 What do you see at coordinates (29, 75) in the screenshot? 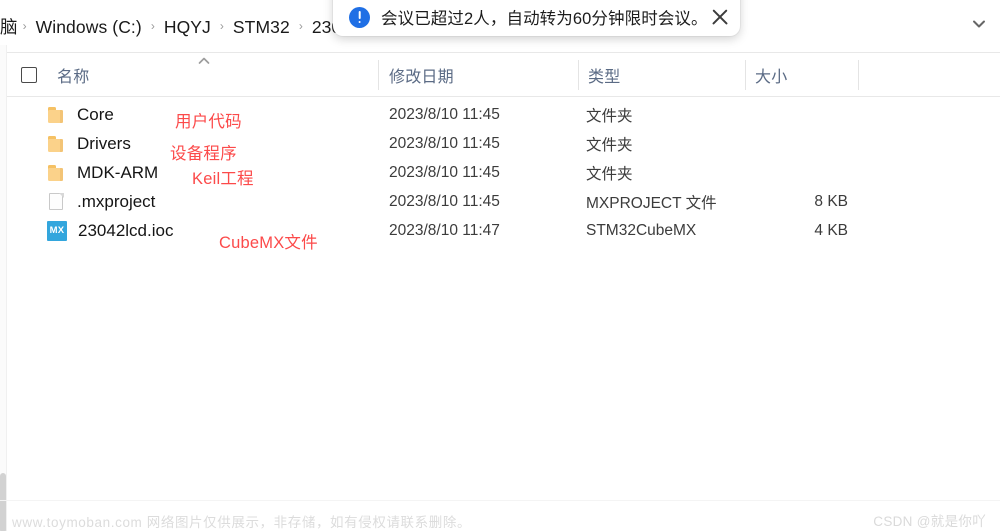
I see `select-all-checkbox` at bounding box center [29, 75].